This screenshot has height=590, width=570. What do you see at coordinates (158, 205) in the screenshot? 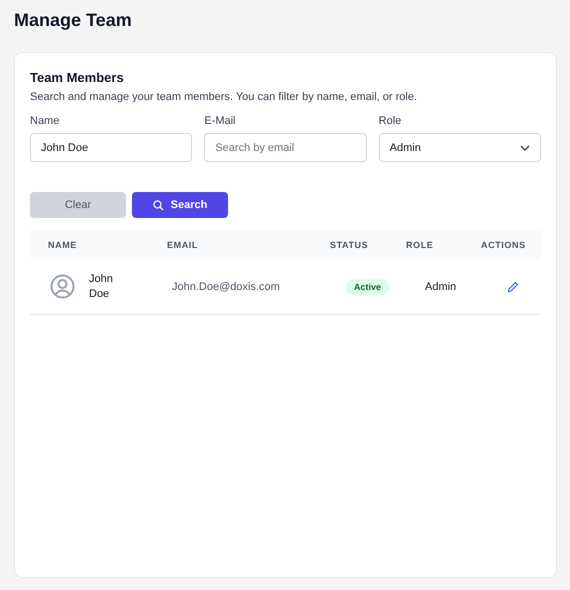
I see `search-icon` at bounding box center [158, 205].